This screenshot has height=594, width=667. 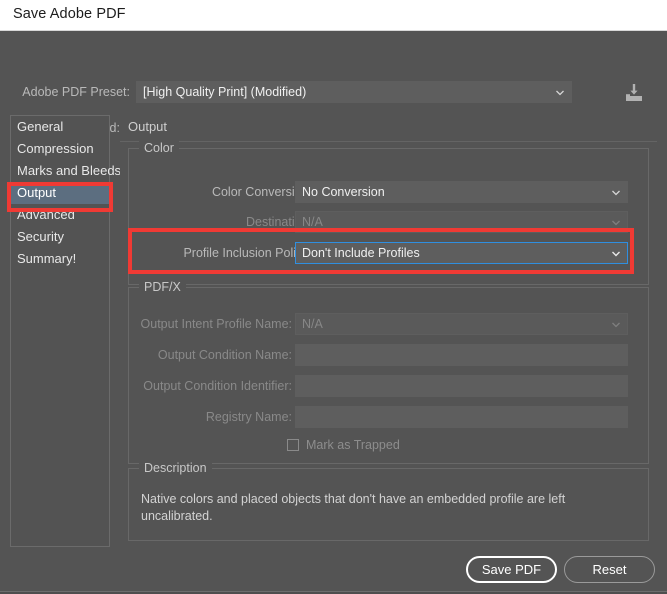 I want to click on panel-divider, so click(x=388, y=141).